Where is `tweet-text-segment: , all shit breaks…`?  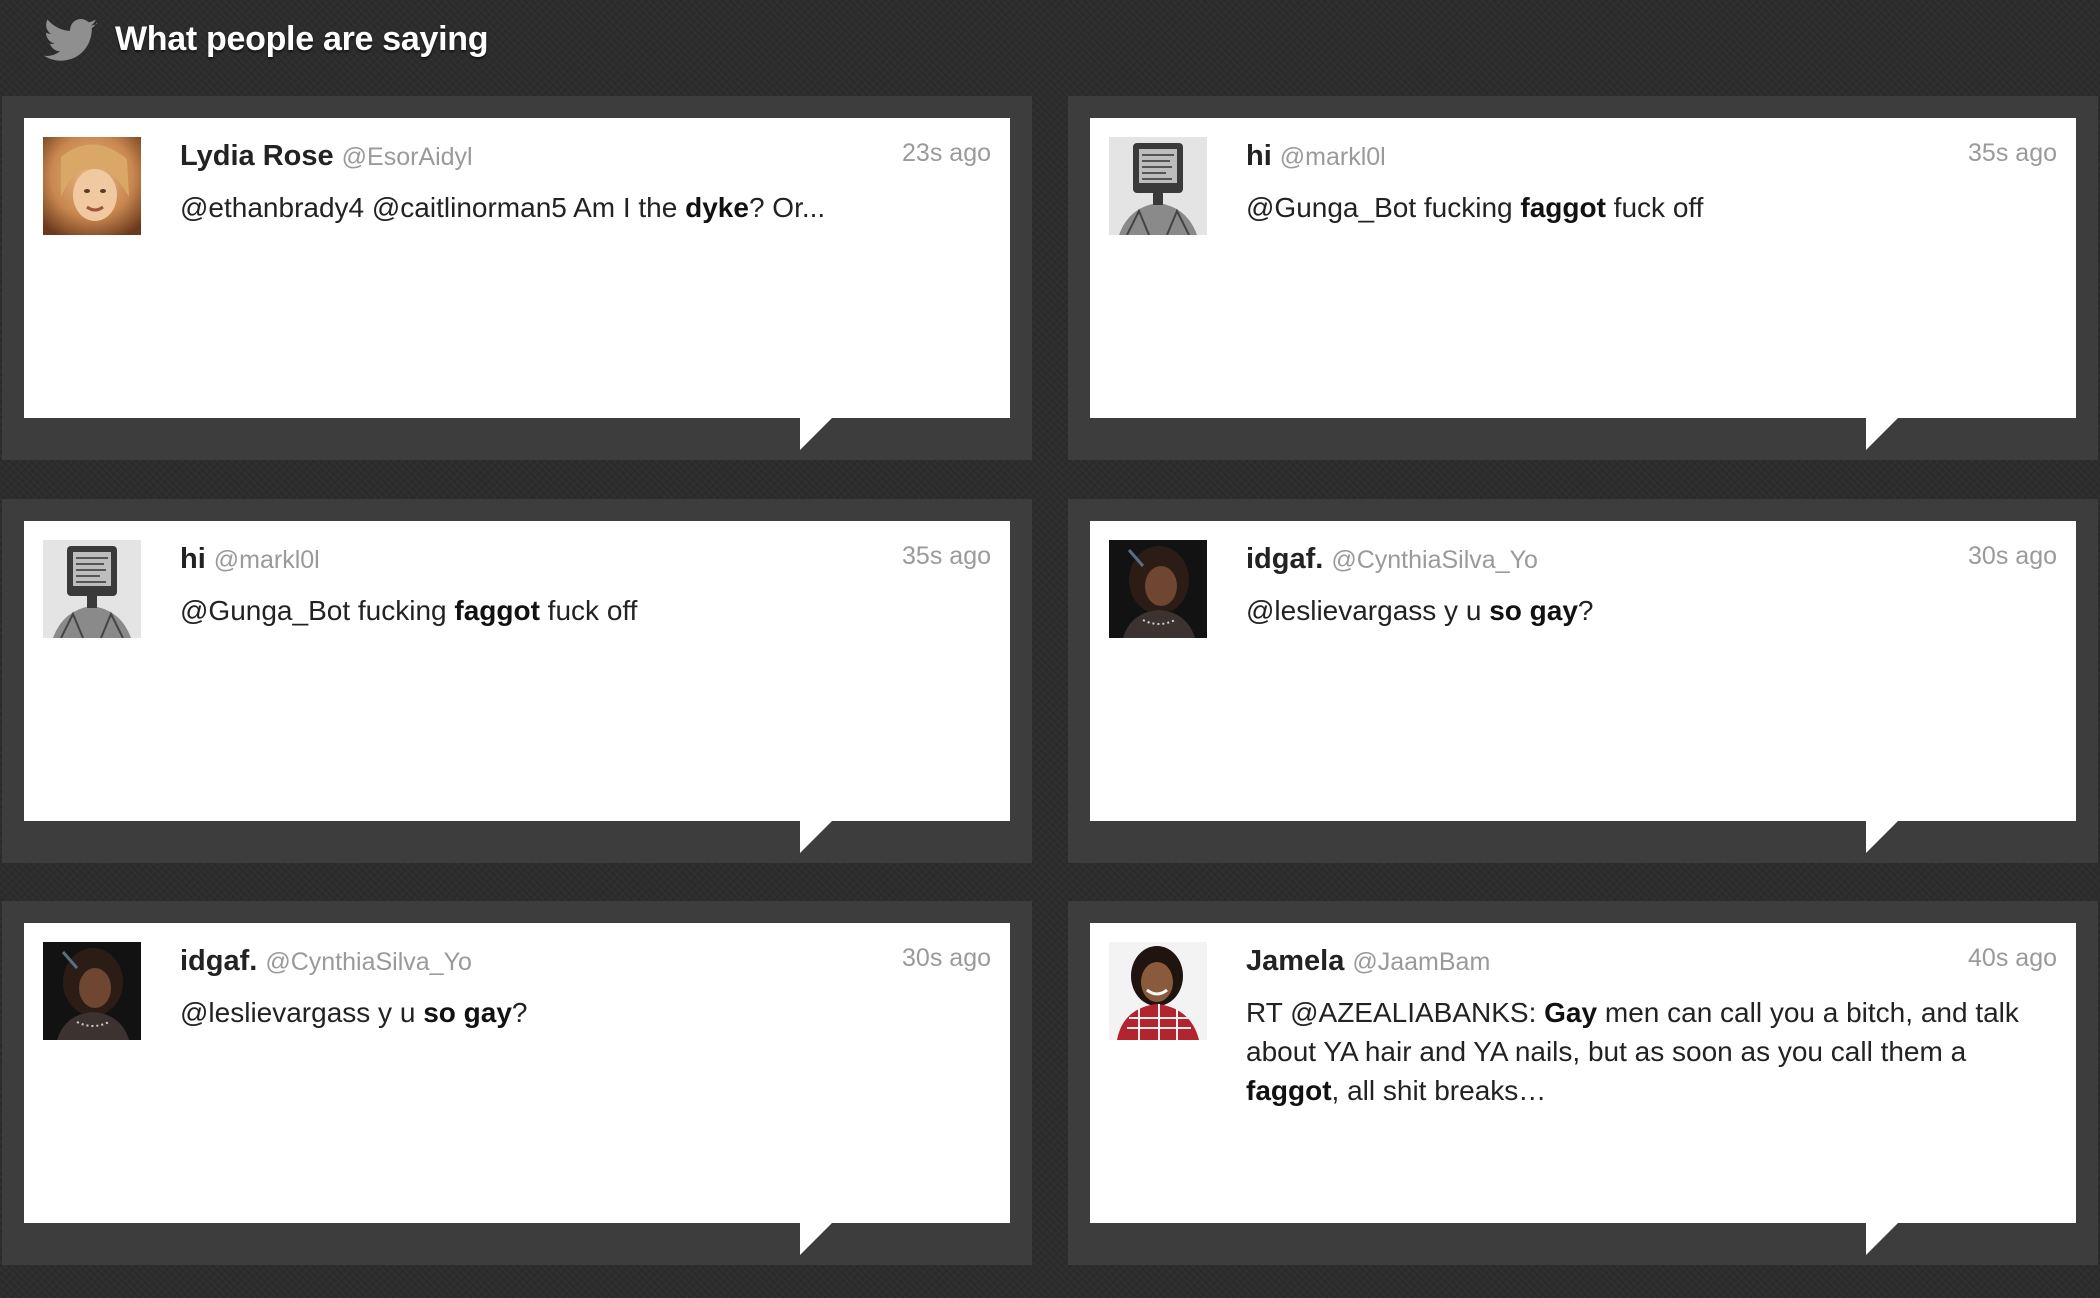
tweet-text-segment: , all shit breaks… is located at coordinates (1439, 1090).